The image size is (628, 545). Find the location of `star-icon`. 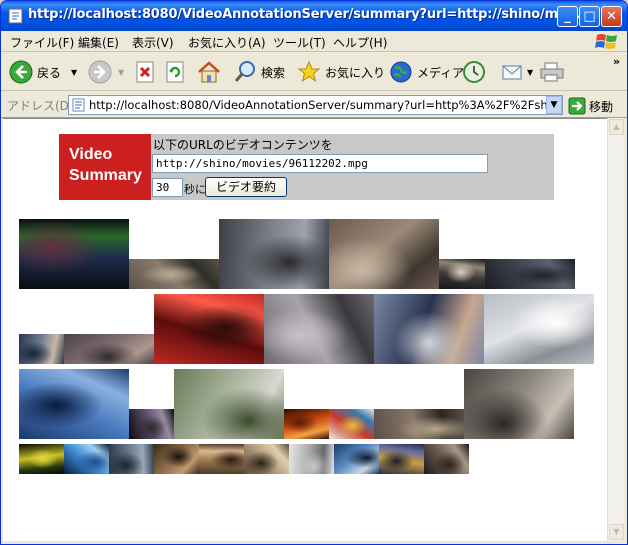

star-icon is located at coordinates (309, 71).